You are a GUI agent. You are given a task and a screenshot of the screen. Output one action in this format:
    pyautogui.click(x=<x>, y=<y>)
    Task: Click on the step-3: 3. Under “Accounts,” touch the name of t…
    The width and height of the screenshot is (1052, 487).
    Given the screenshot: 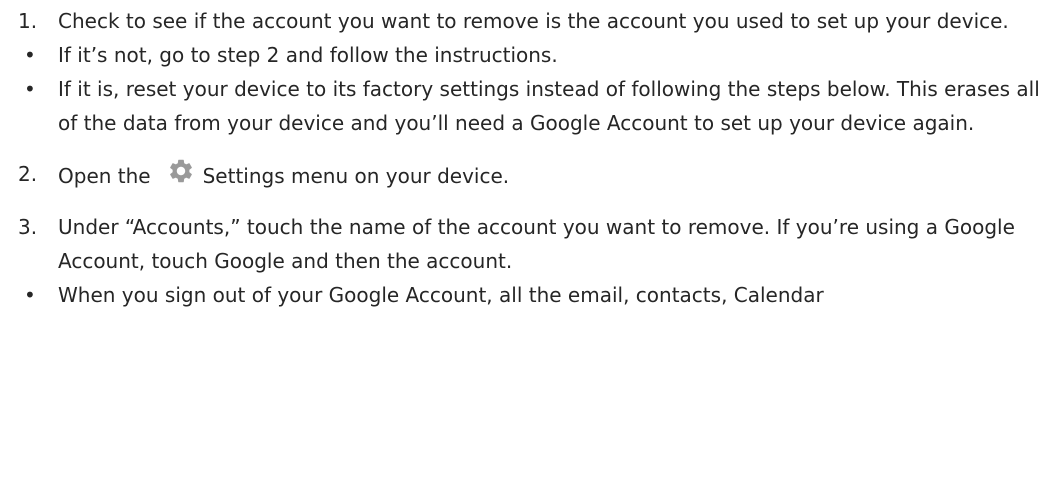 What is the action you would take?
    pyautogui.click(x=526, y=244)
    